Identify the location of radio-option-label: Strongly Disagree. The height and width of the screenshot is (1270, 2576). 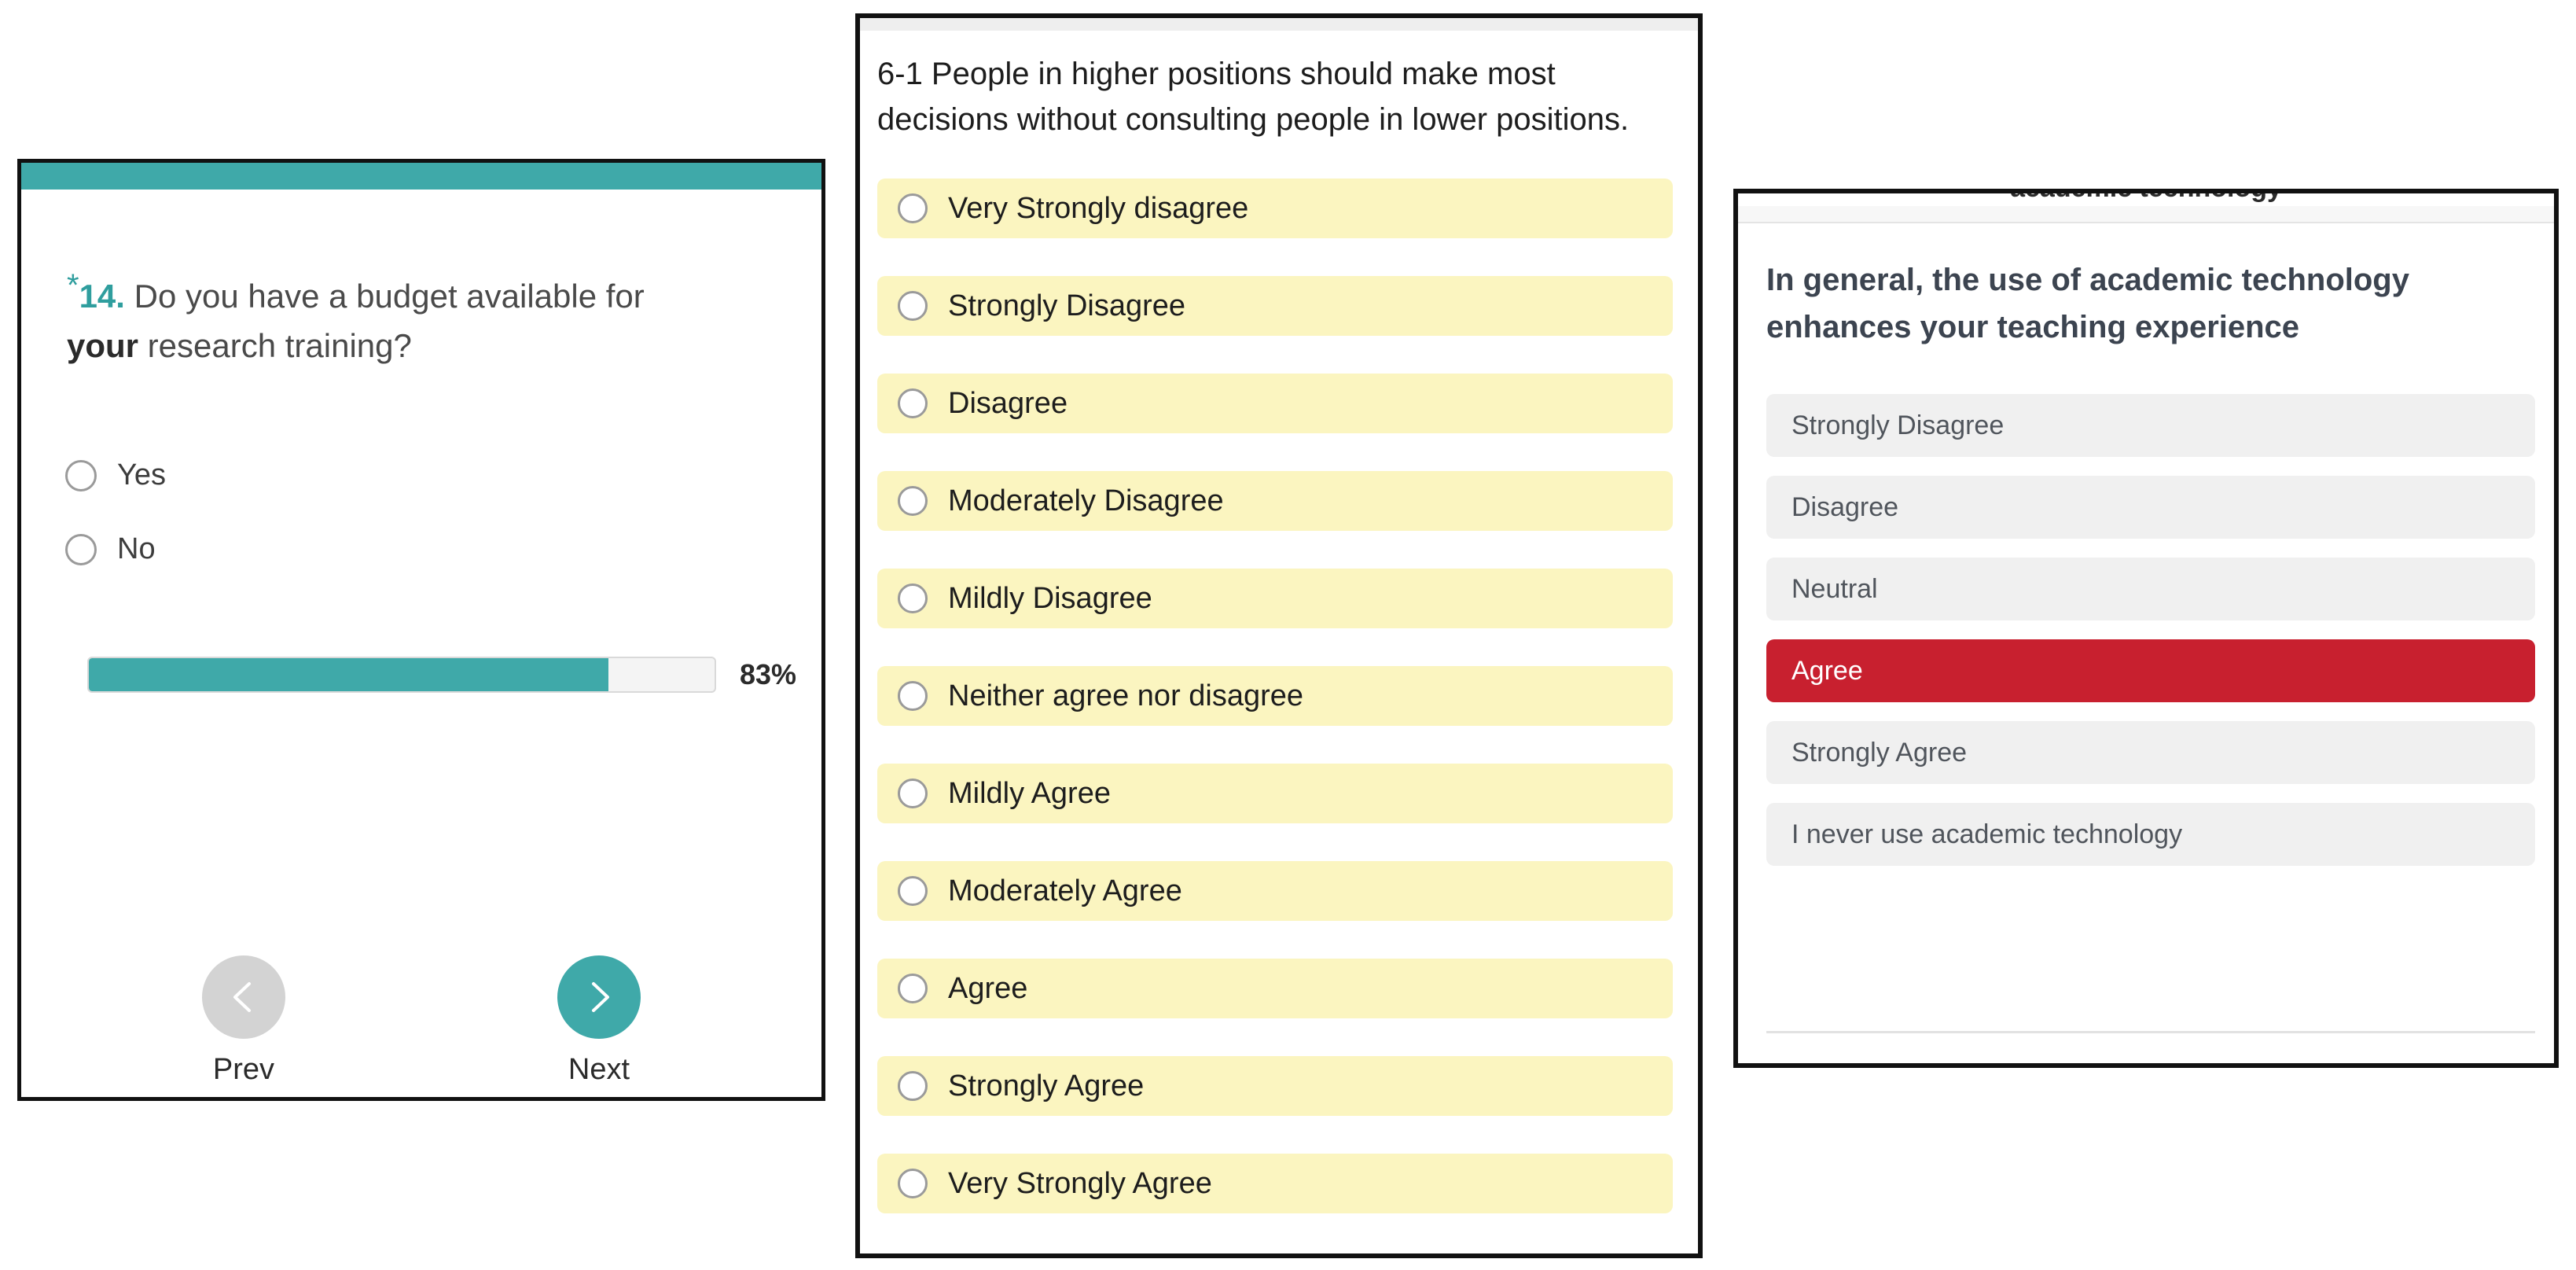
(1067, 305).